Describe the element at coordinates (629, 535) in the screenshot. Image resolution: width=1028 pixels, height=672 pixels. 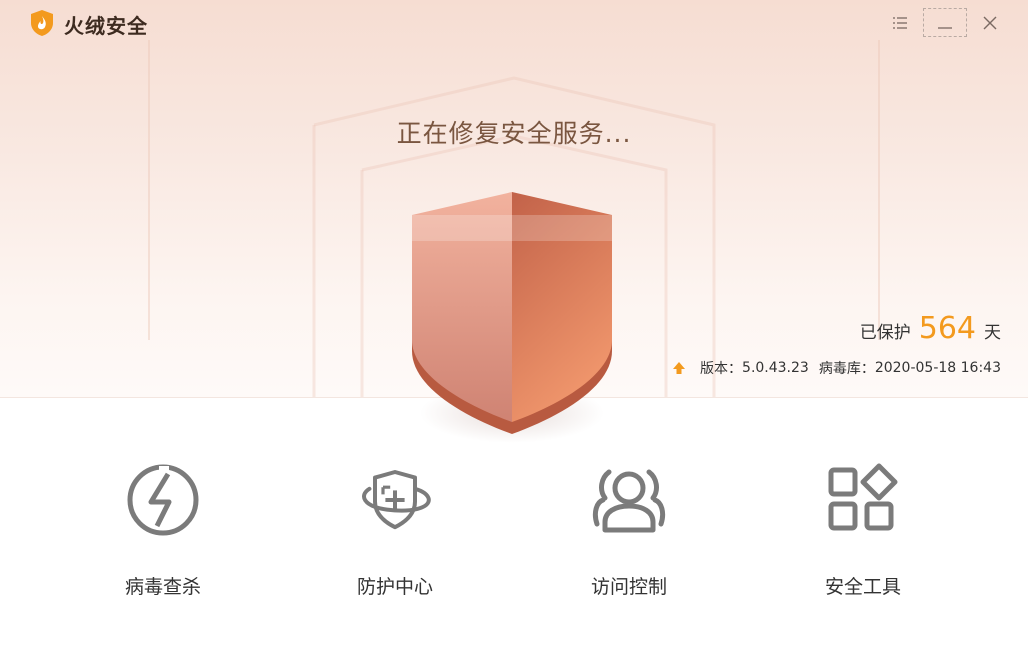
I see `nav-access-control: 访问控制` at that location.